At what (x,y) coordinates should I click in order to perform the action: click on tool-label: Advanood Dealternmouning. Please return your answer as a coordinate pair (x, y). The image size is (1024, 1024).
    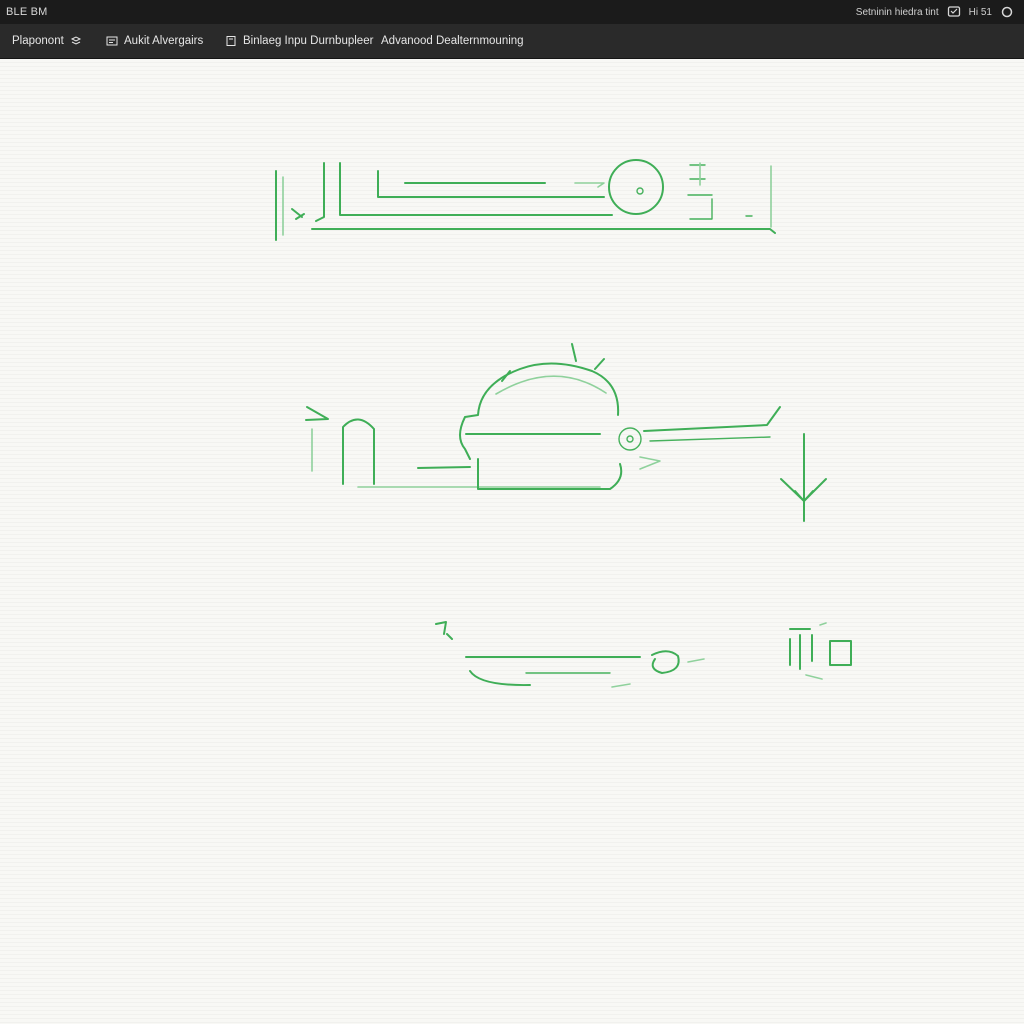
    Looking at the image, I should click on (452, 41).